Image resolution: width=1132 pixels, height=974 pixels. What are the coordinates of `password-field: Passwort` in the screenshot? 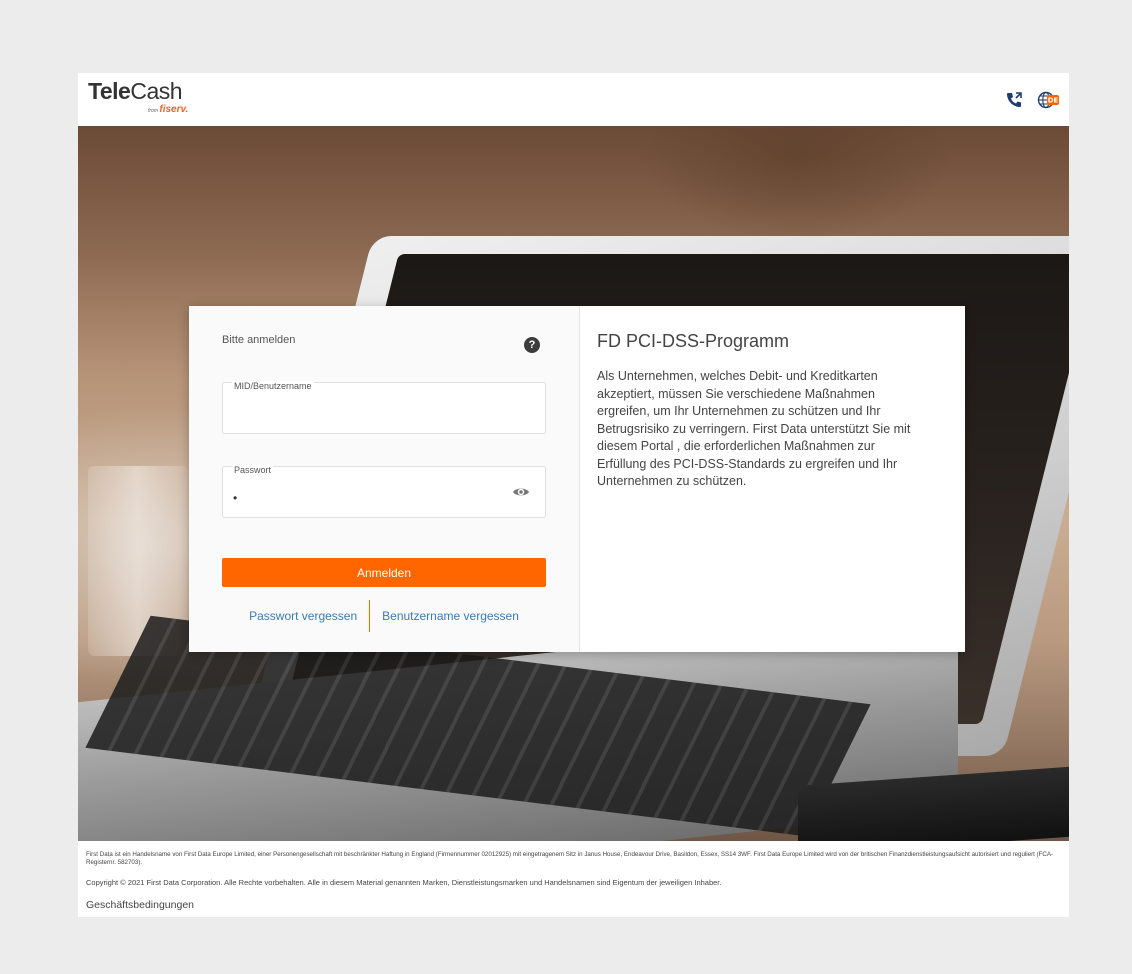 It's located at (384, 491).